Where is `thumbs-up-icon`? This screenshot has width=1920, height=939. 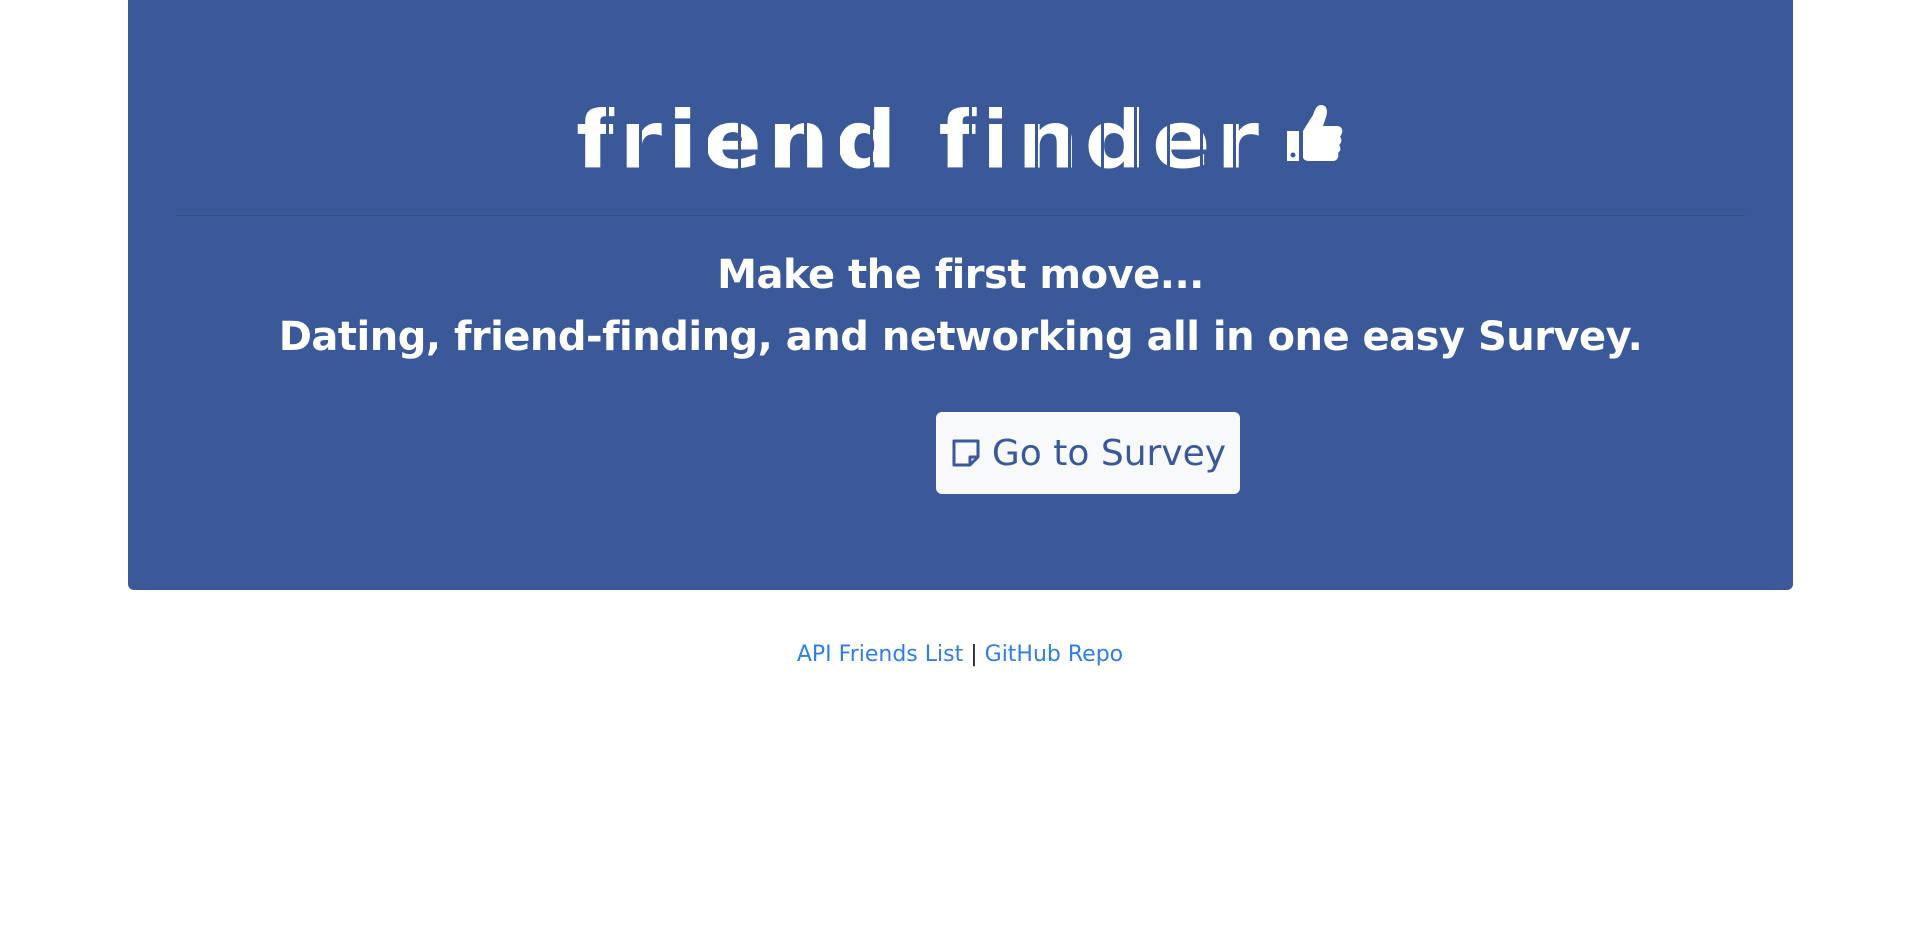 thumbs-up-icon is located at coordinates (1314, 133).